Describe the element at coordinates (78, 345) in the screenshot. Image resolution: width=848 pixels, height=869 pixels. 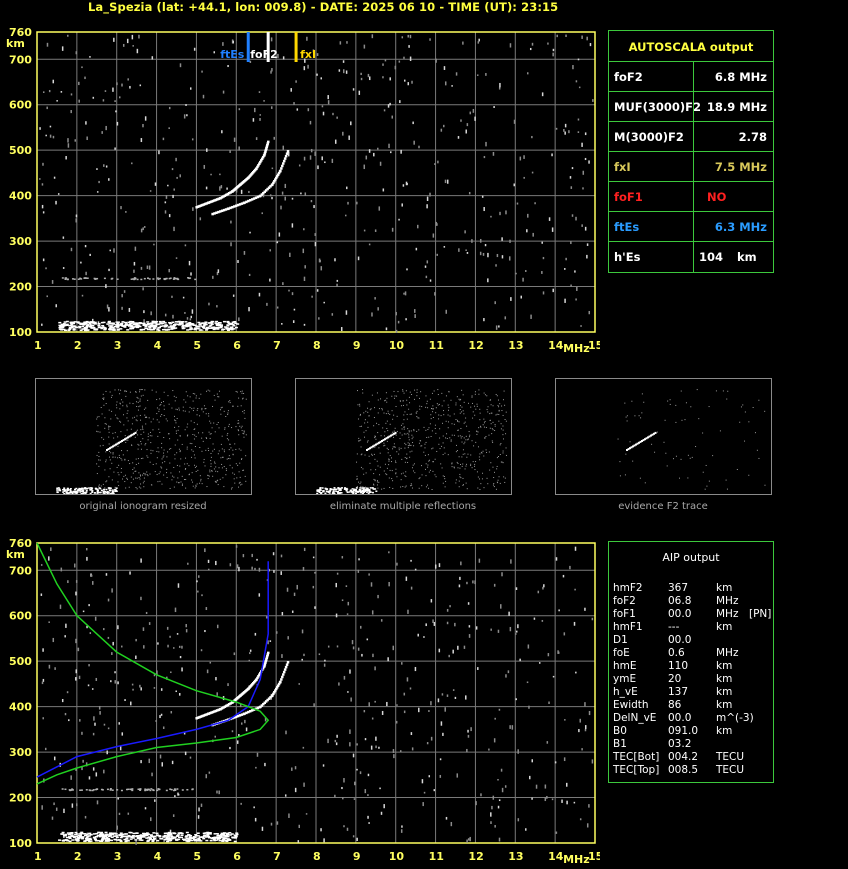
I see `x-tick-label: 2` at that location.